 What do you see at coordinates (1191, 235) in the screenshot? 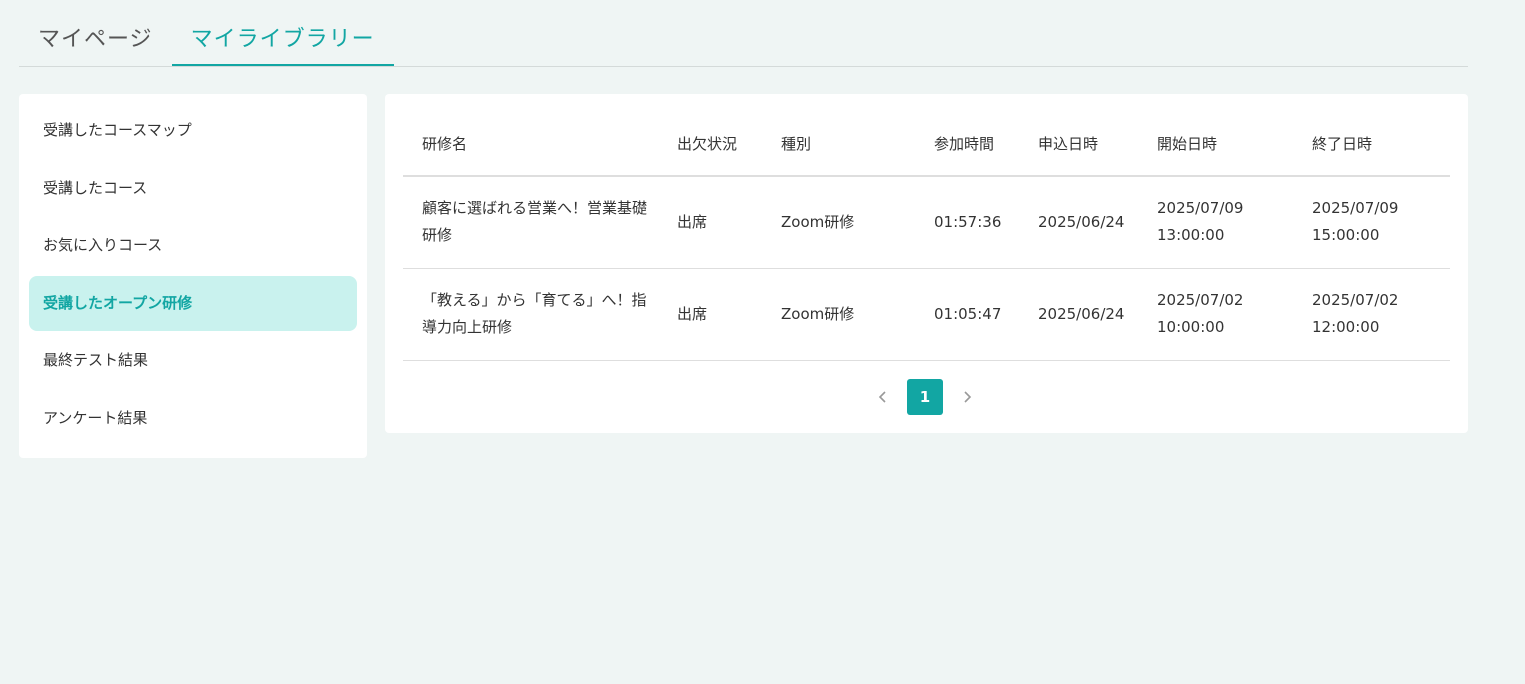
I see `start-time: 13:00:00` at bounding box center [1191, 235].